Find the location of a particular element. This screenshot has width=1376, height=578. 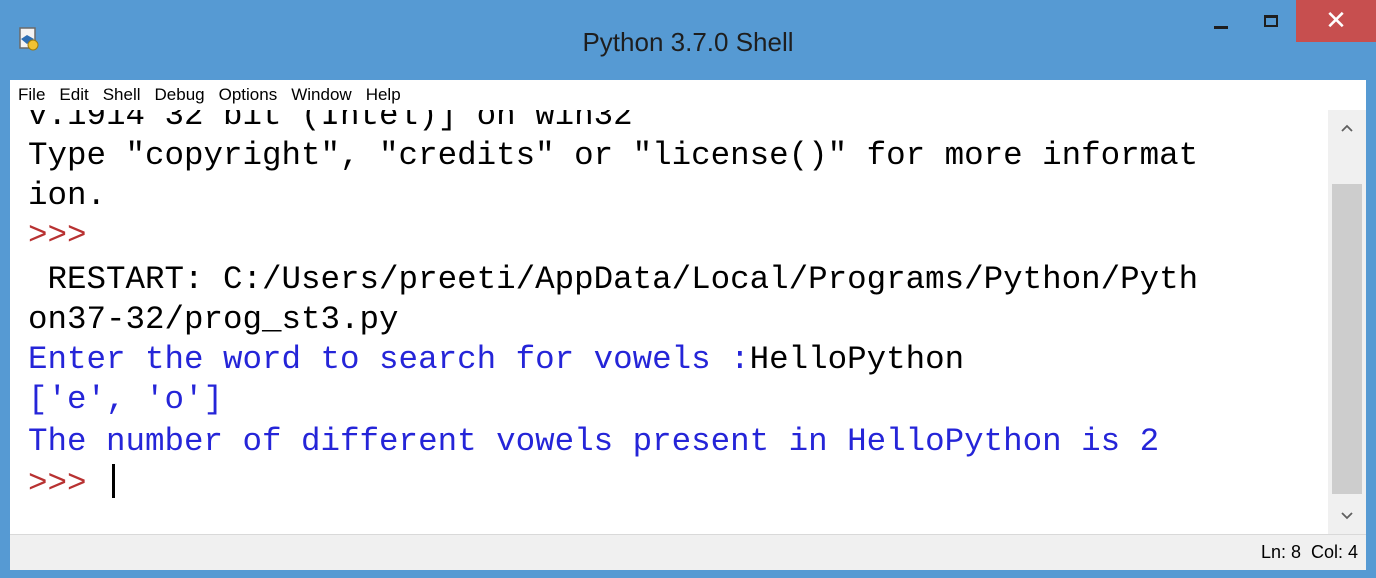

maximize-button is located at coordinates (1271, 21).